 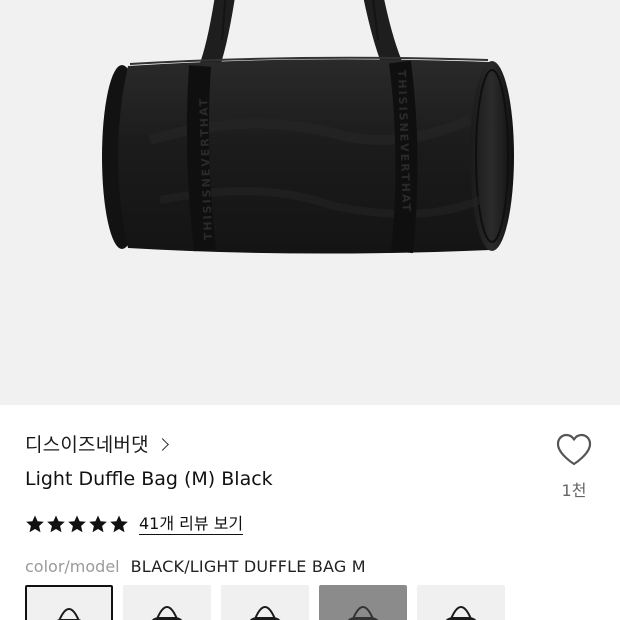 What do you see at coordinates (574, 490) in the screenshot?
I see `like-count: 1천` at bounding box center [574, 490].